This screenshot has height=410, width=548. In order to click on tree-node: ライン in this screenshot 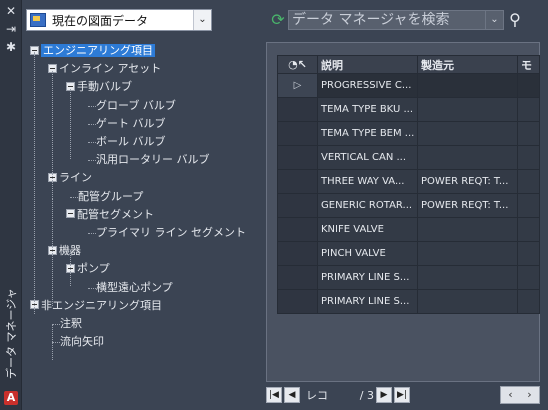, I will do `click(70, 178)`.